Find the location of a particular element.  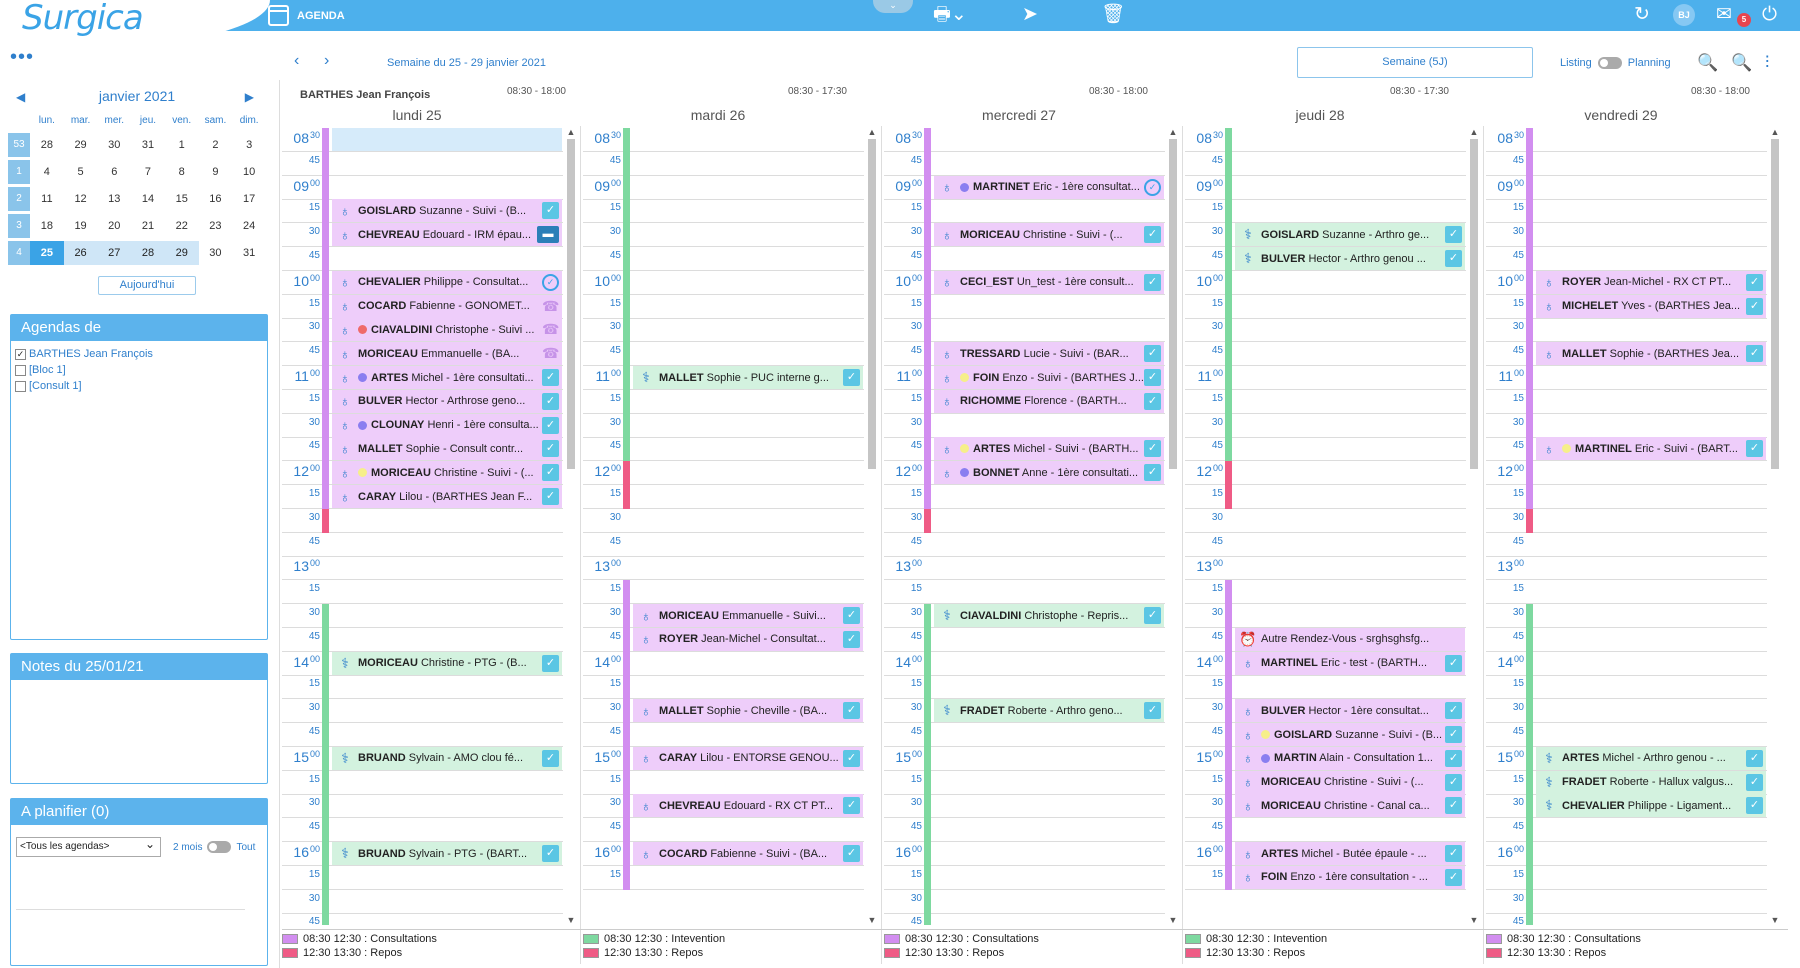

time-slot: 45 is located at coordinates (1024, 545).